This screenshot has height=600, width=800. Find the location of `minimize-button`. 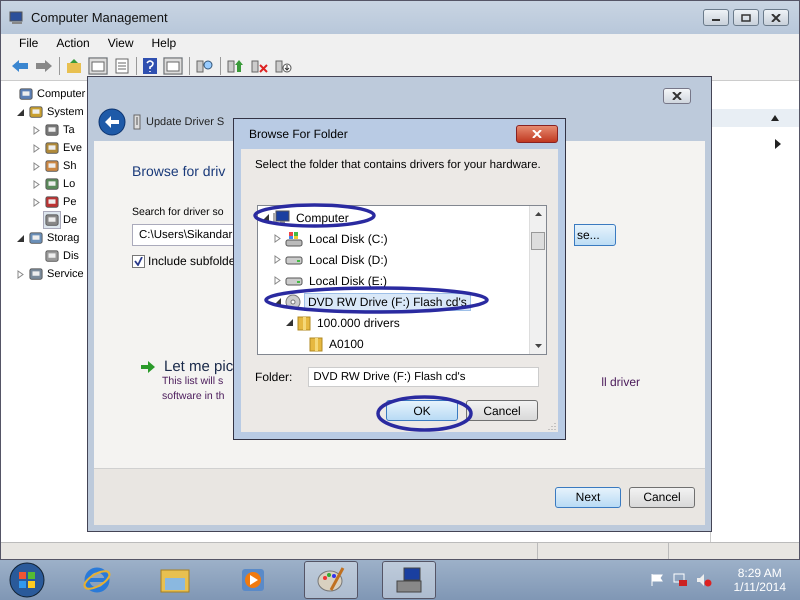

minimize-button is located at coordinates (716, 17).